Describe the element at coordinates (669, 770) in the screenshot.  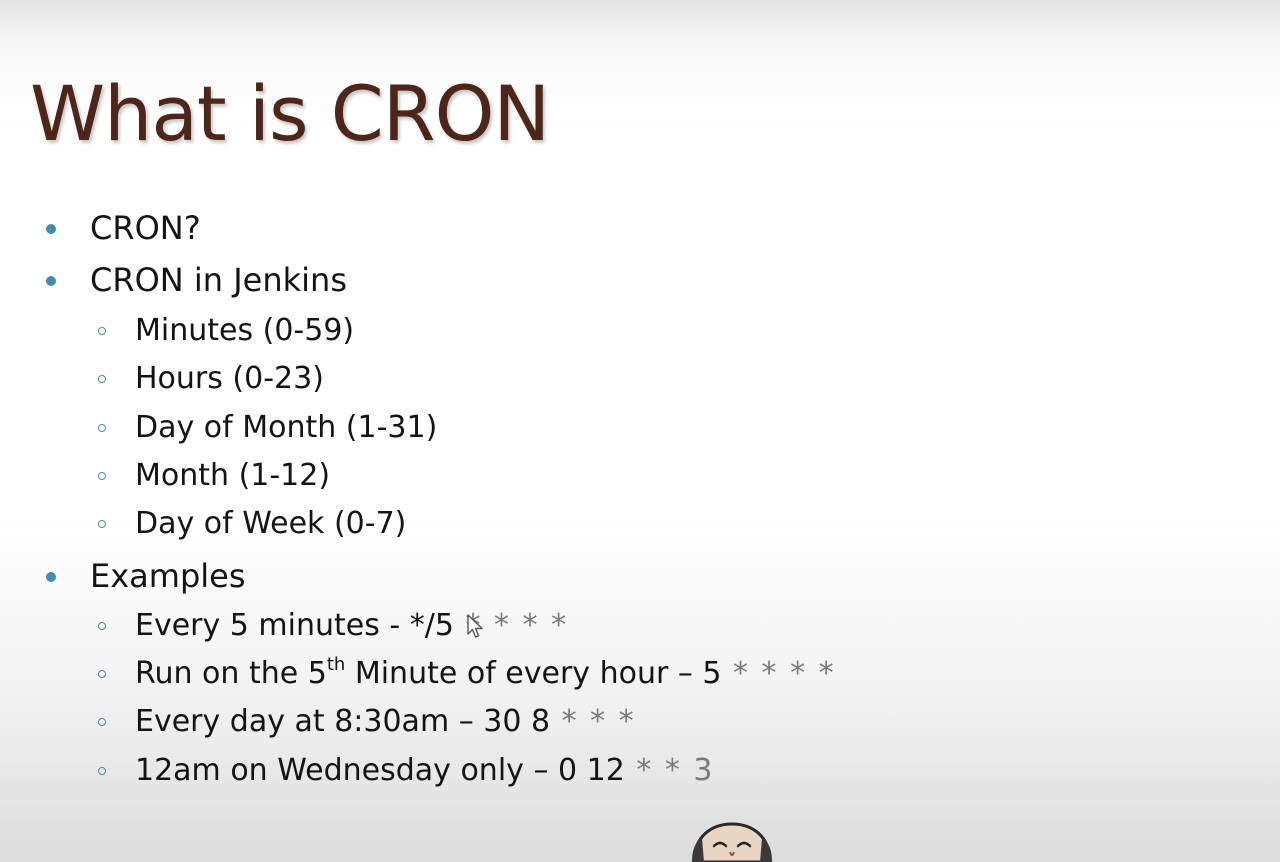
I see `cron-expression: * * 3` at that location.